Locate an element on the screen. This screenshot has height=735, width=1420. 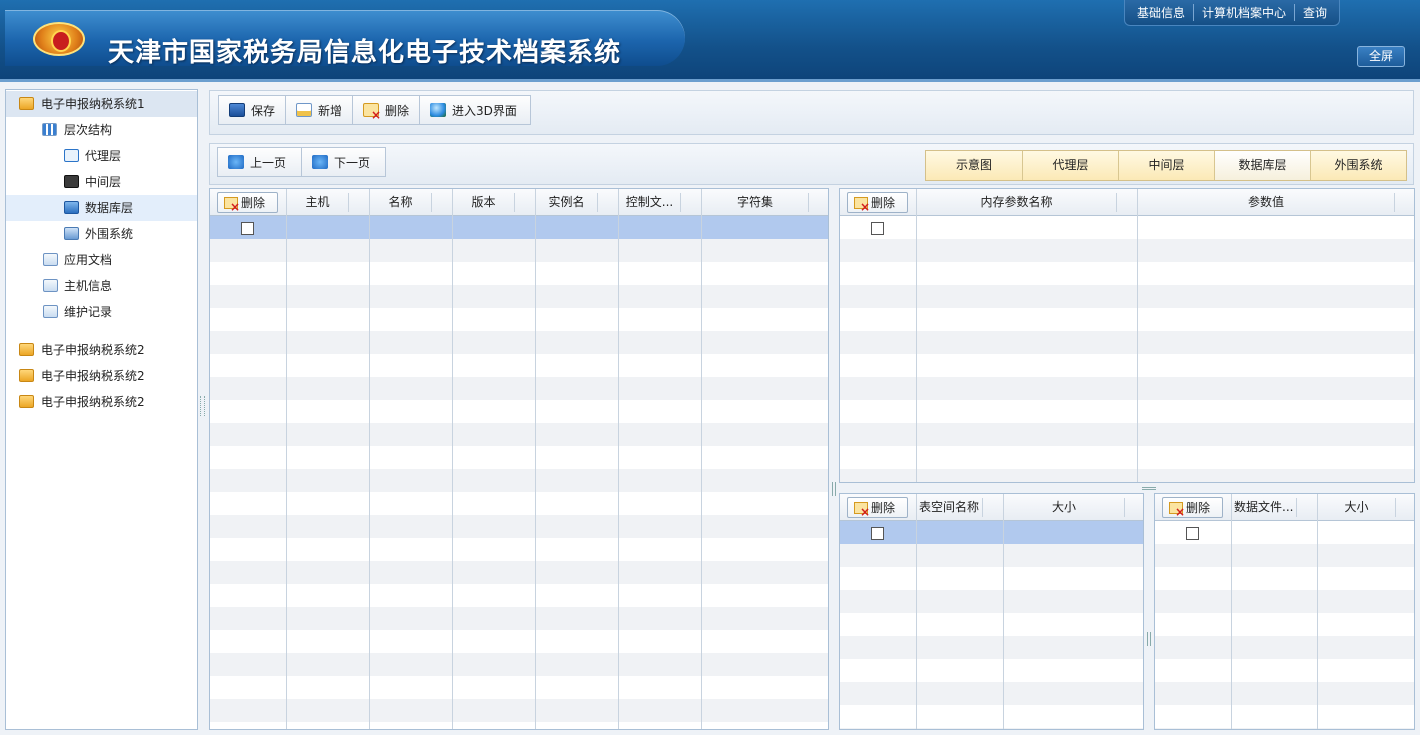
tree-node-maintenance: 维护记录 is located at coordinates (101, 312).